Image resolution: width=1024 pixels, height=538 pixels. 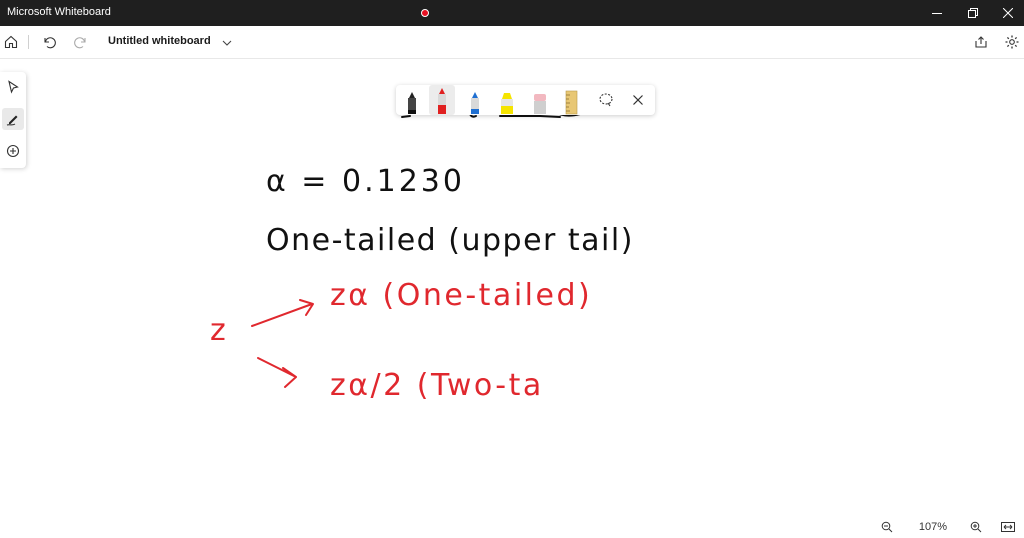 I want to click on whiteboard-title: Untitled whiteboard, so click(x=159, y=41).